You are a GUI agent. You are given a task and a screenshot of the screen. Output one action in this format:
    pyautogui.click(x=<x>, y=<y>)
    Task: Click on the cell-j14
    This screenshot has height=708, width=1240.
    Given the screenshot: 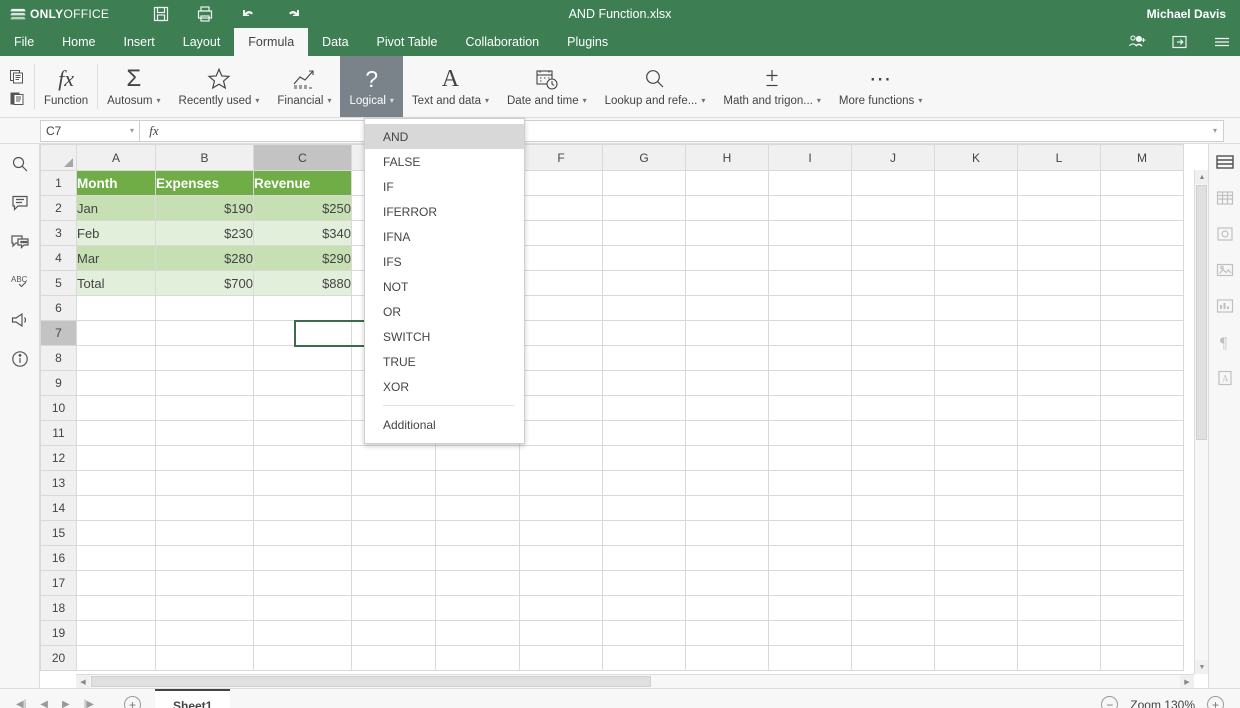 What is the action you would take?
    pyautogui.click(x=893, y=508)
    